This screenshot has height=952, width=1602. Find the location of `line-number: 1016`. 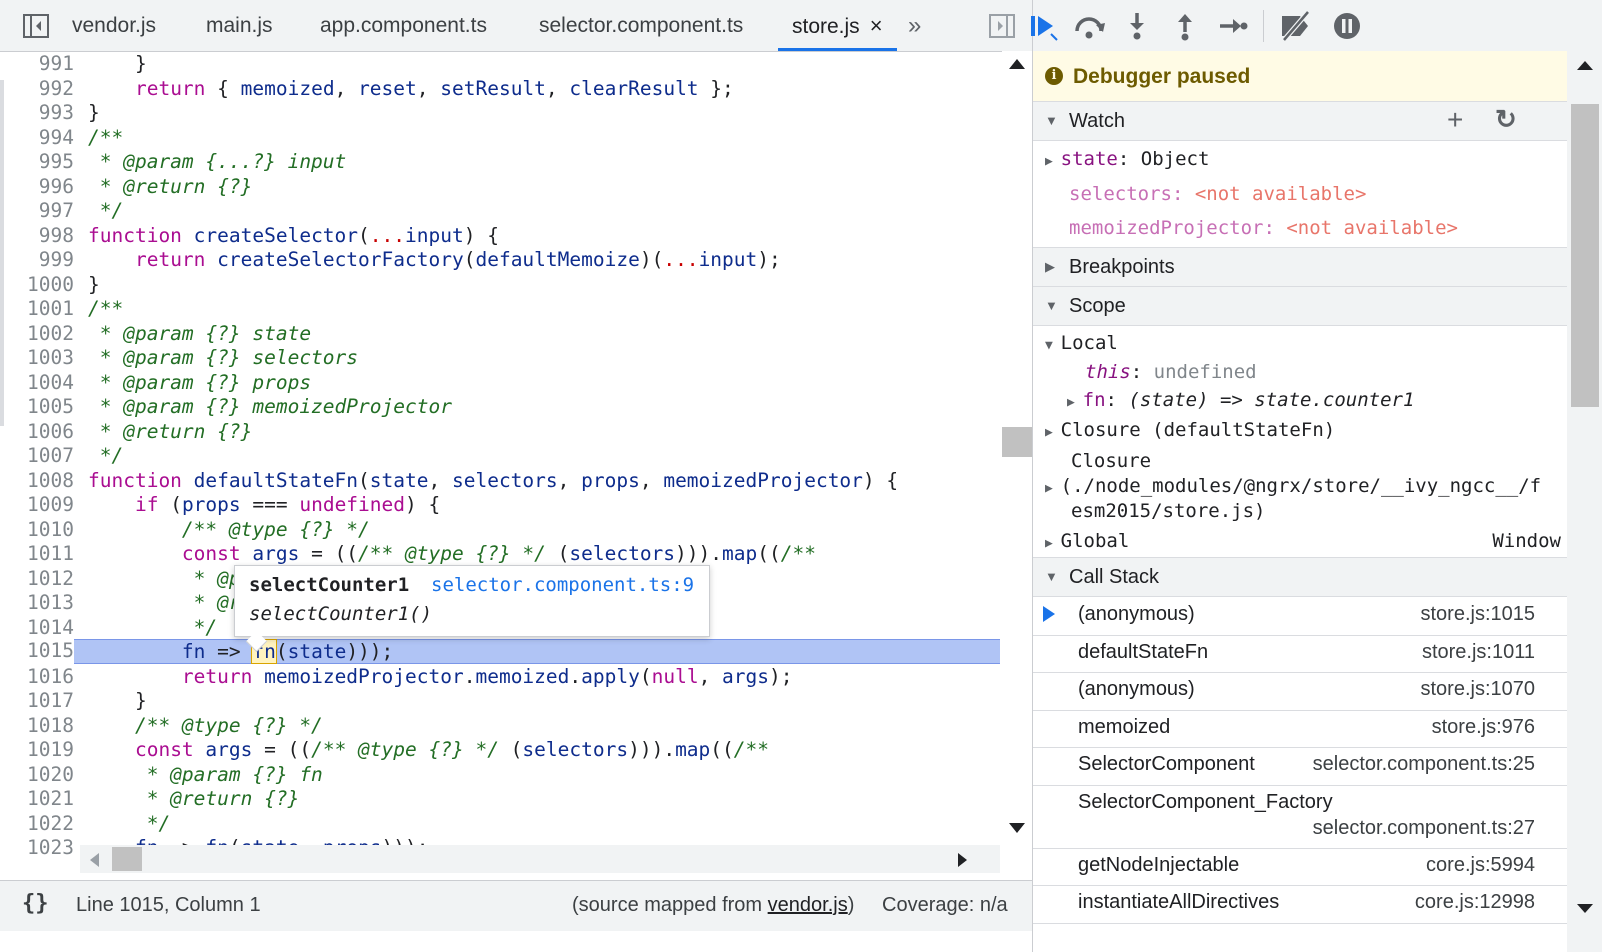

line-number: 1016 is located at coordinates (37, 676).